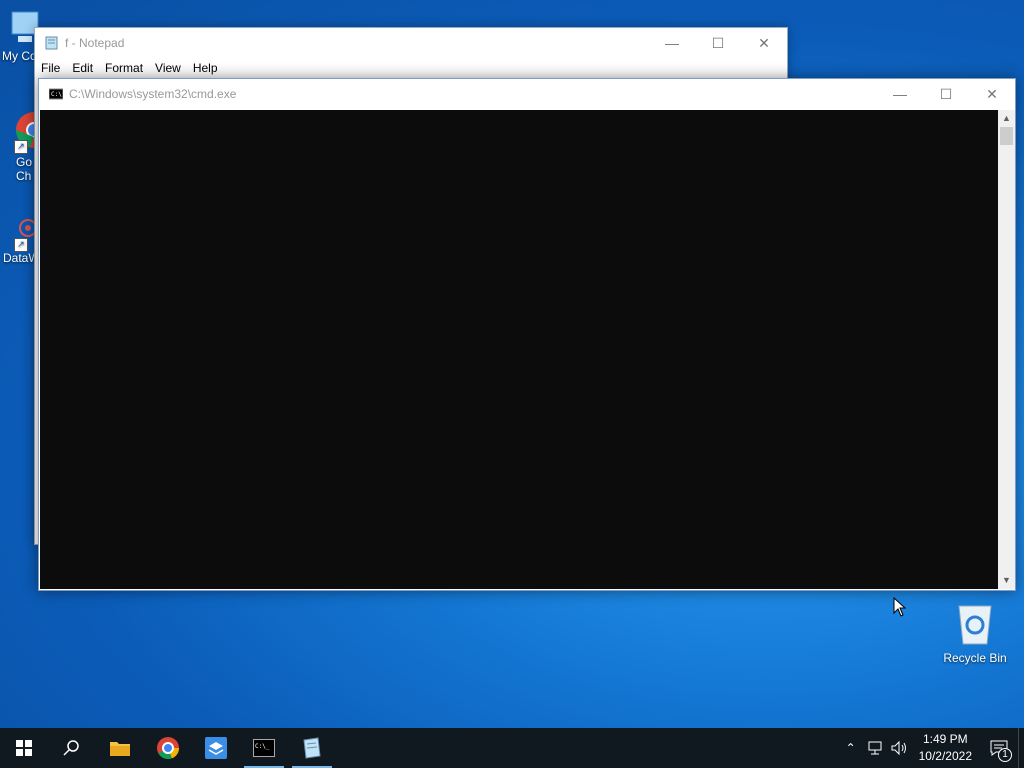  What do you see at coordinates (851, 748) in the screenshot?
I see `chevron-up-icon: ⌃` at bounding box center [851, 748].